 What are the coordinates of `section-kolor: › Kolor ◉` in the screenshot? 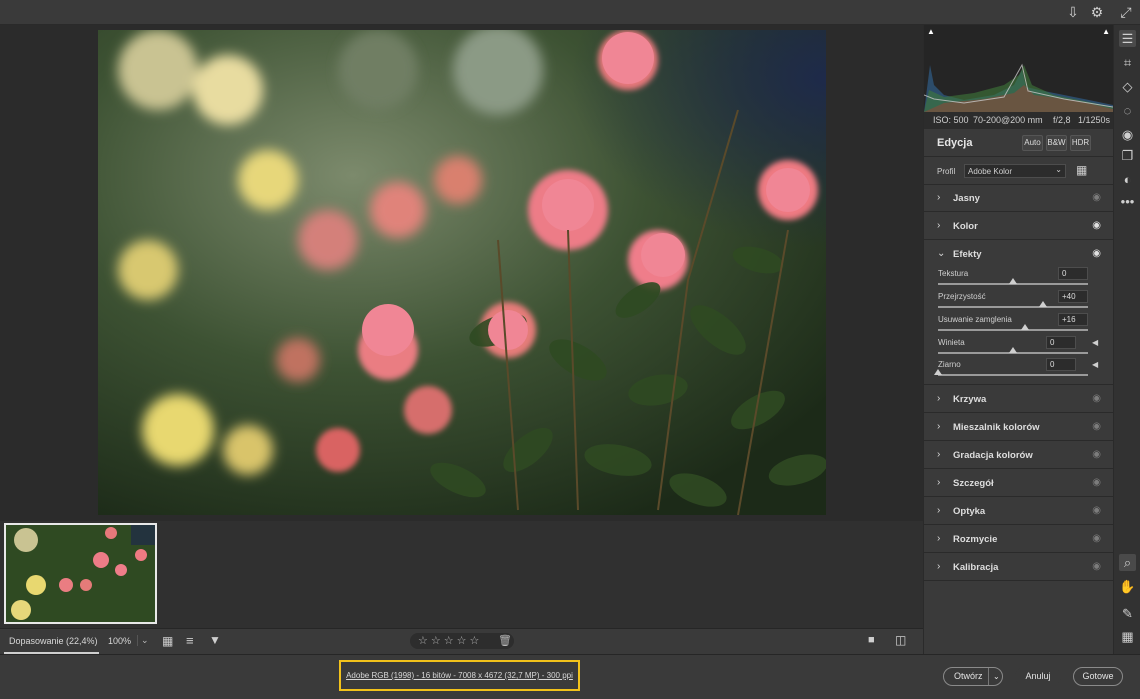 It's located at (1018, 226).